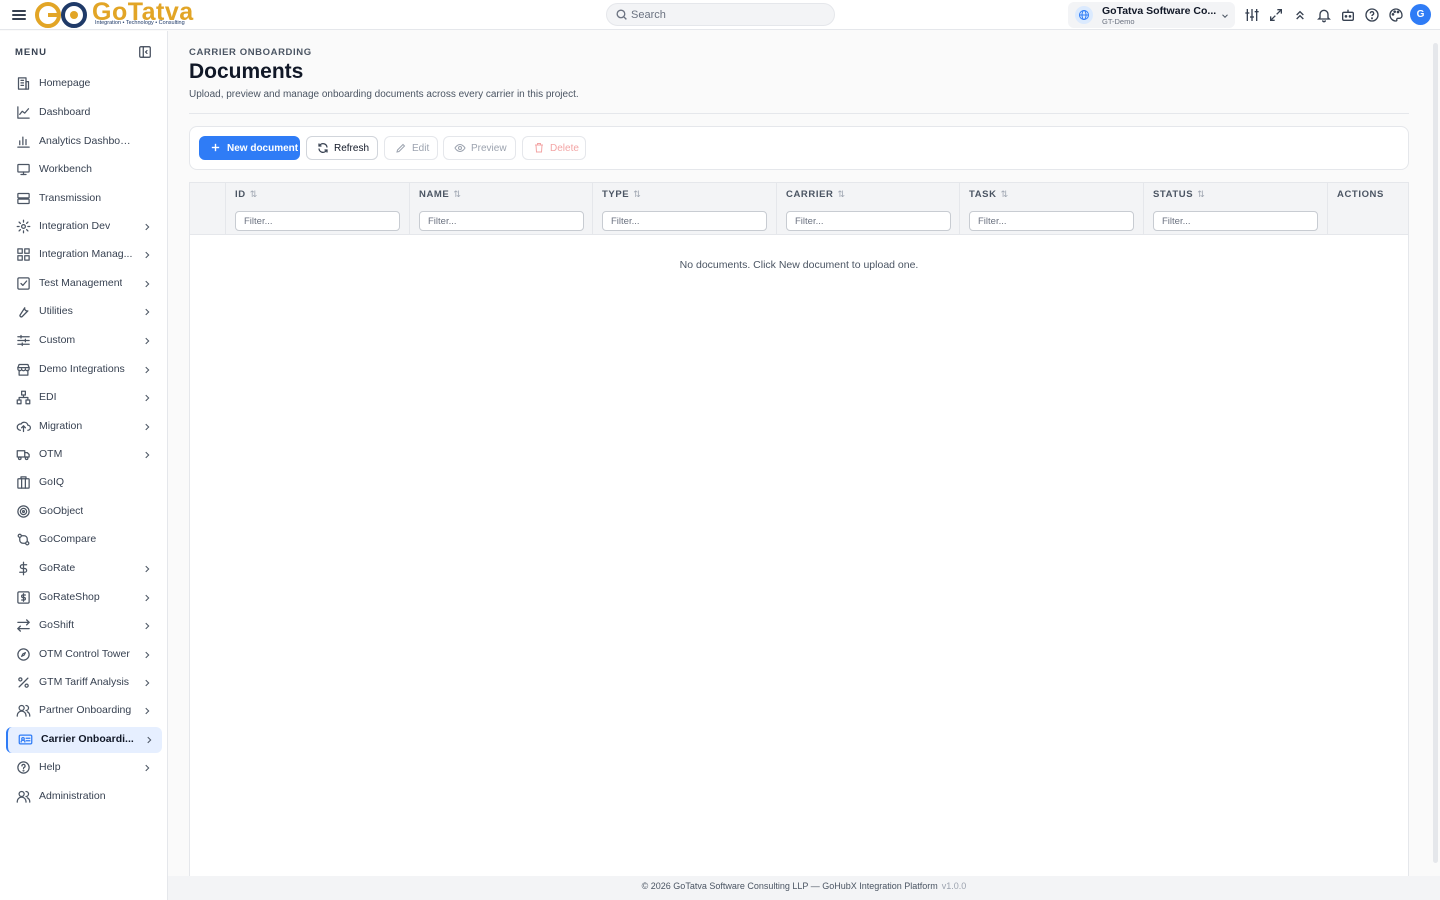 The width and height of the screenshot is (1440, 900). Describe the element at coordinates (411, 148) in the screenshot. I see `edit-button: Edit` at that location.